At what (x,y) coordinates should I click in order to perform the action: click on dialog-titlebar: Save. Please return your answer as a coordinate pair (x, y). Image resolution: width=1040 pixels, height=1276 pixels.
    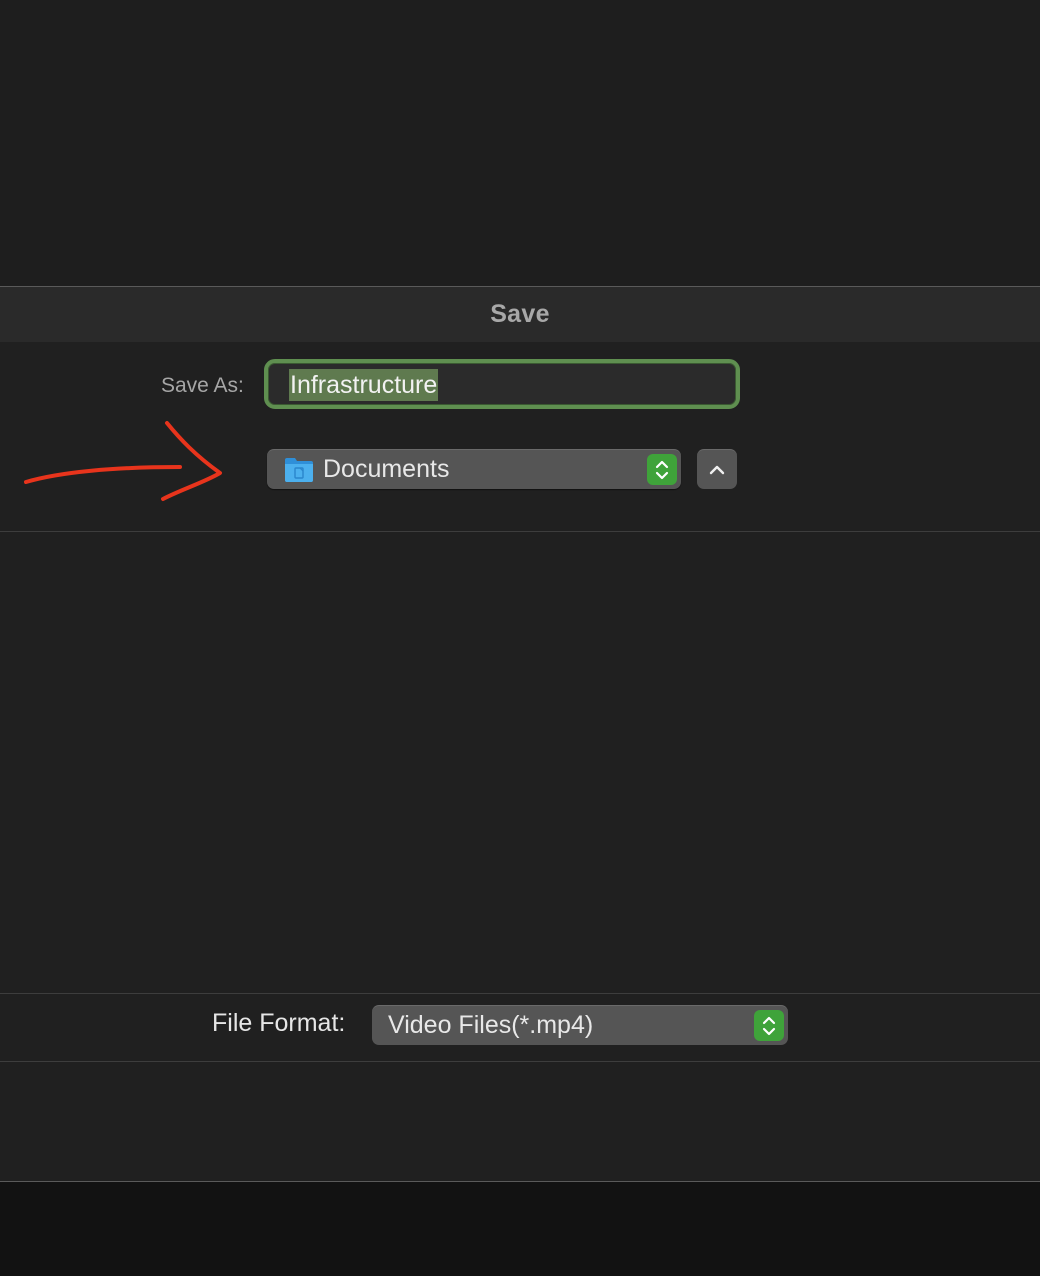
    Looking at the image, I should click on (520, 314).